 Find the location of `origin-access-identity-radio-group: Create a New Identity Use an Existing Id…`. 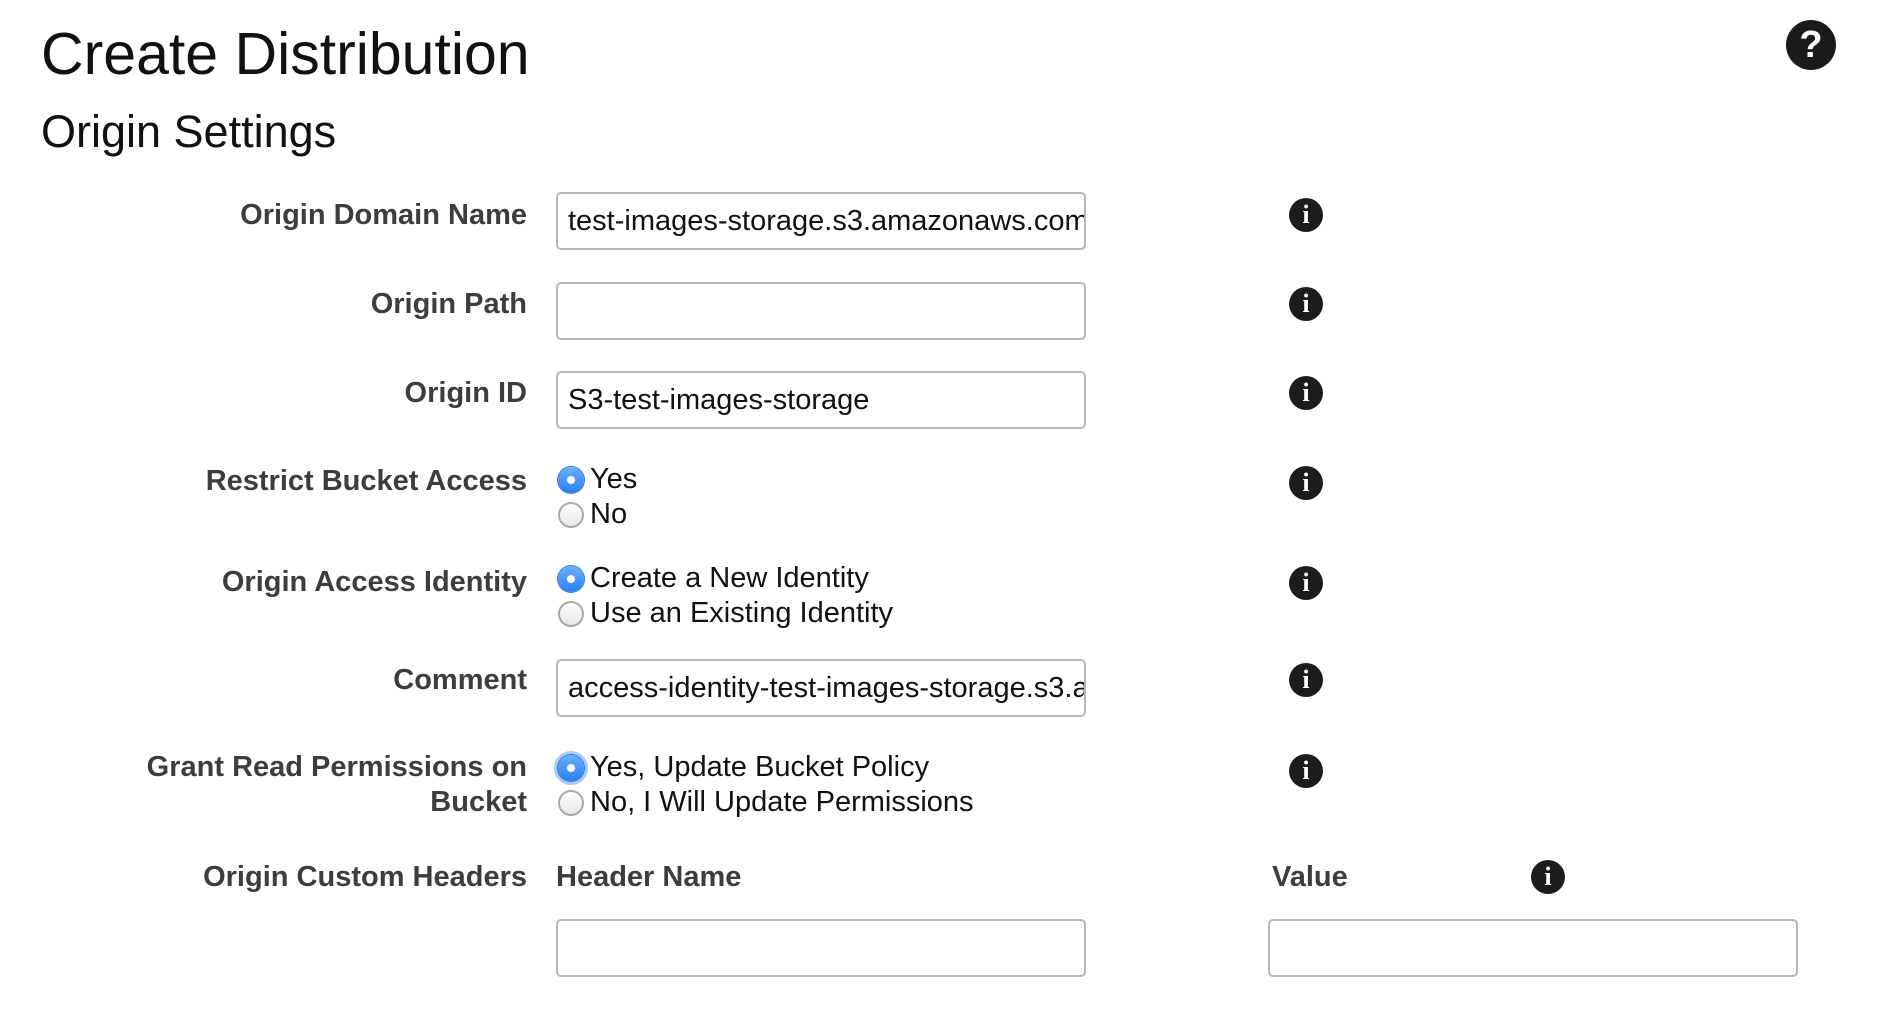

origin-access-identity-radio-group: Create a New Identity Use an Existing Id… is located at coordinates (725, 596).